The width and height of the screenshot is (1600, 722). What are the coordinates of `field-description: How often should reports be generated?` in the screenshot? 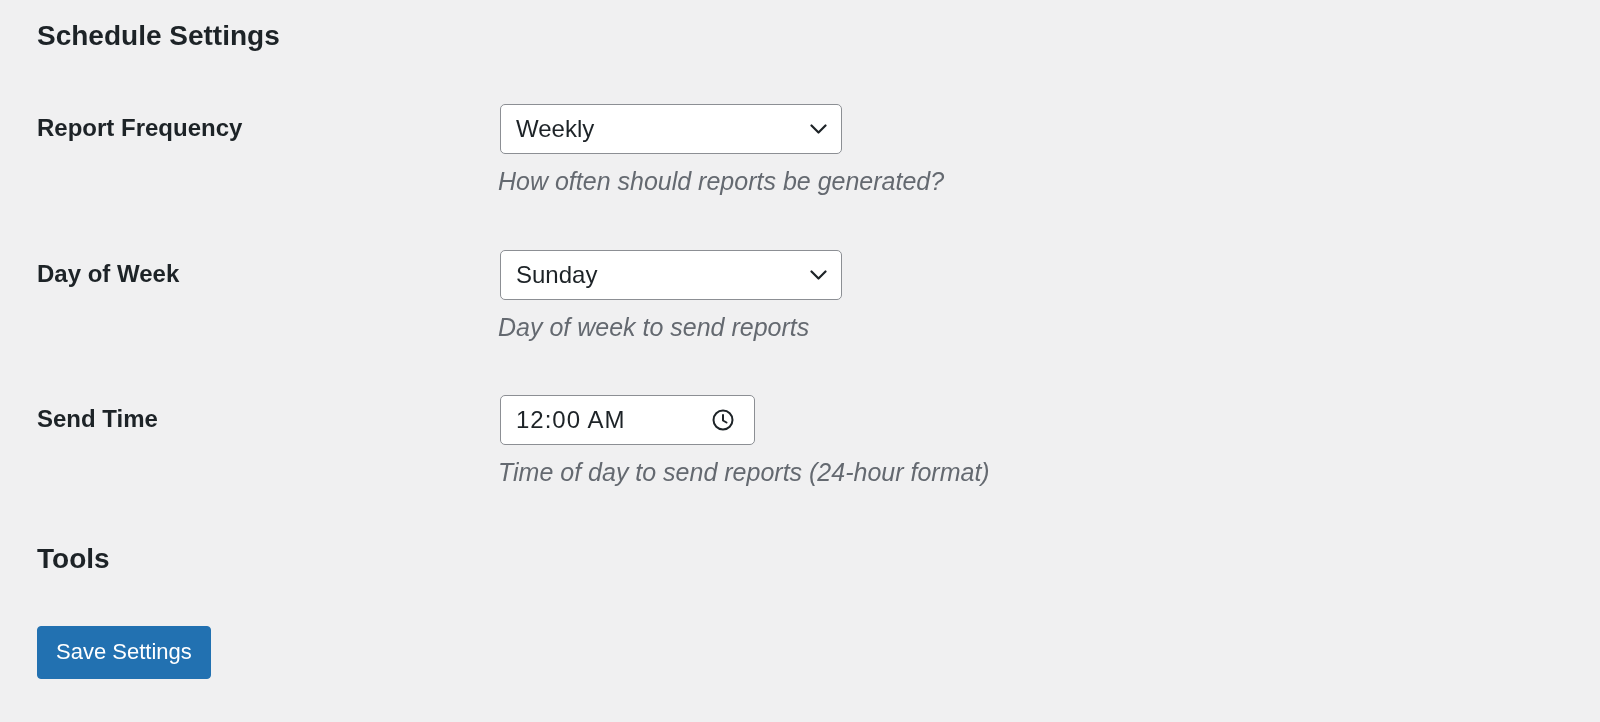 It's located at (721, 181).